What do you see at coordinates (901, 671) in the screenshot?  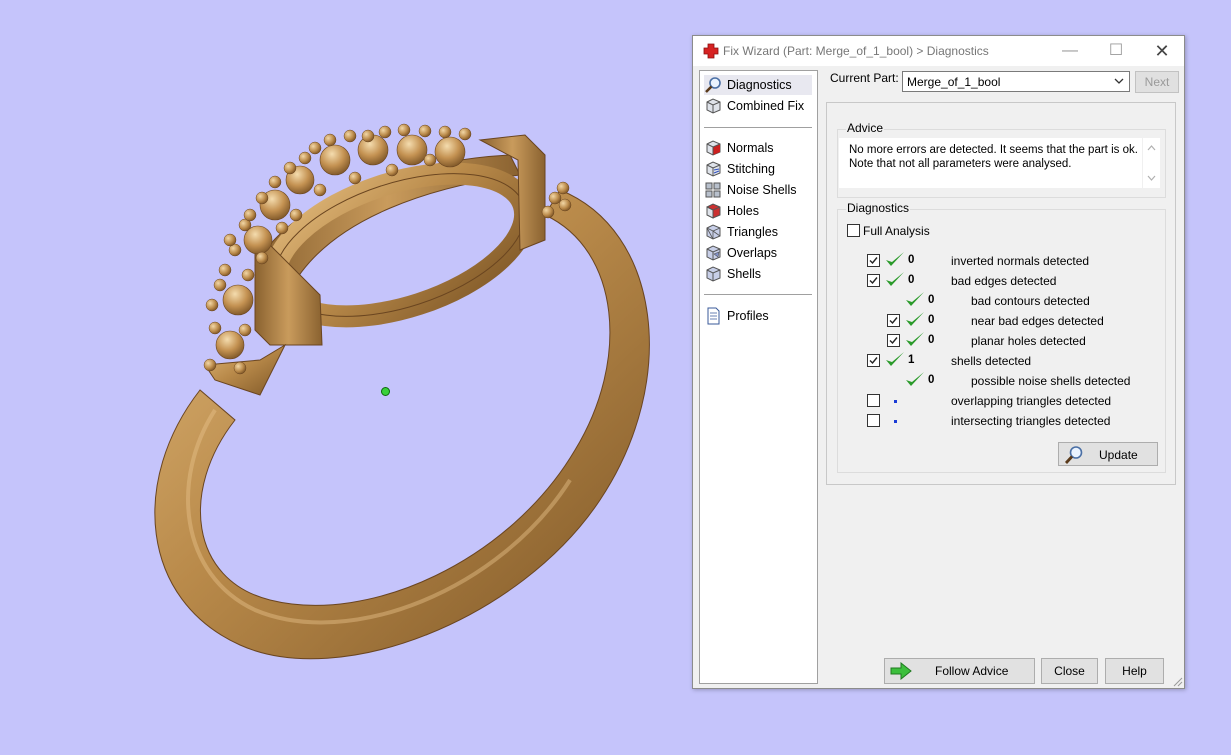 I see `arrow-right-icon` at bounding box center [901, 671].